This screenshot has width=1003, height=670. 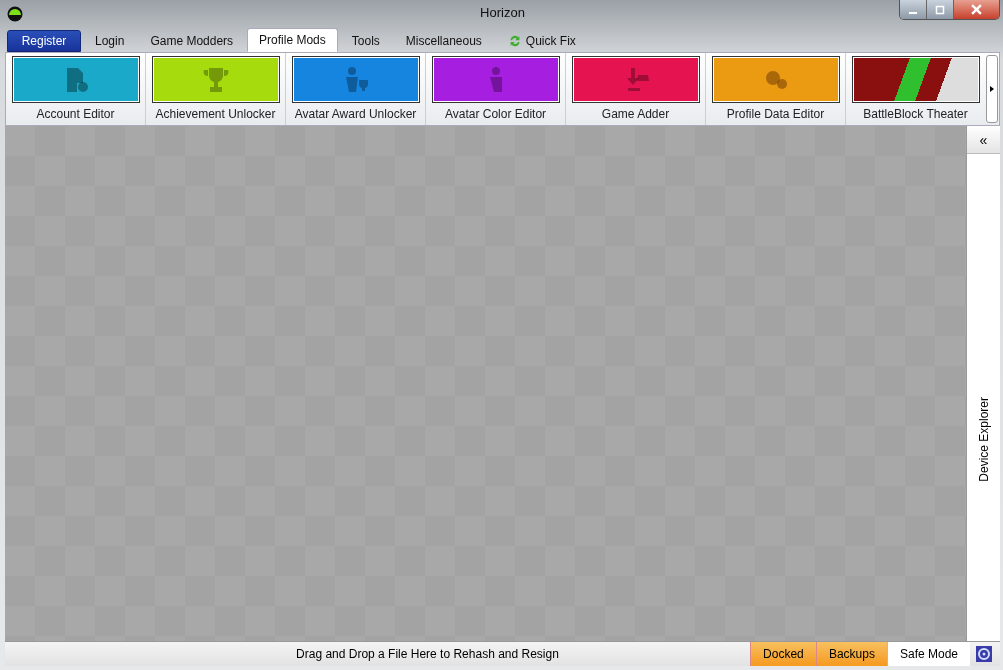 What do you see at coordinates (776, 89) in the screenshot?
I see `tool-tile: Profile Data Editor` at bounding box center [776, 89].